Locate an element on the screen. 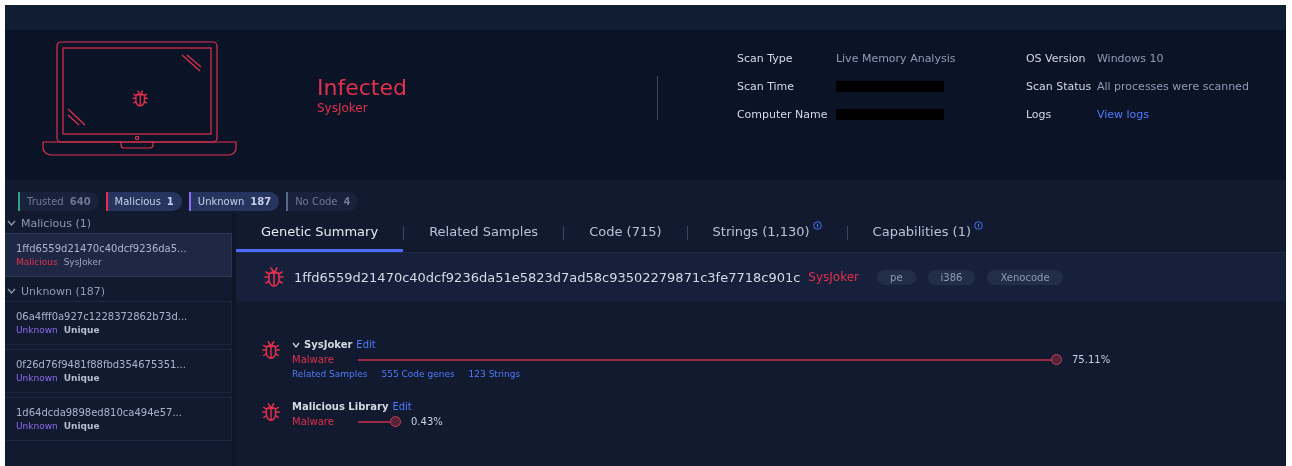 The width and height of the screenshot is (1292, 466). sample-hash: 1ffd6559d21470c40dcf9236da51e5823d7ad58c93502279871c3fe7718c901c is located at coordinates (547, 277).